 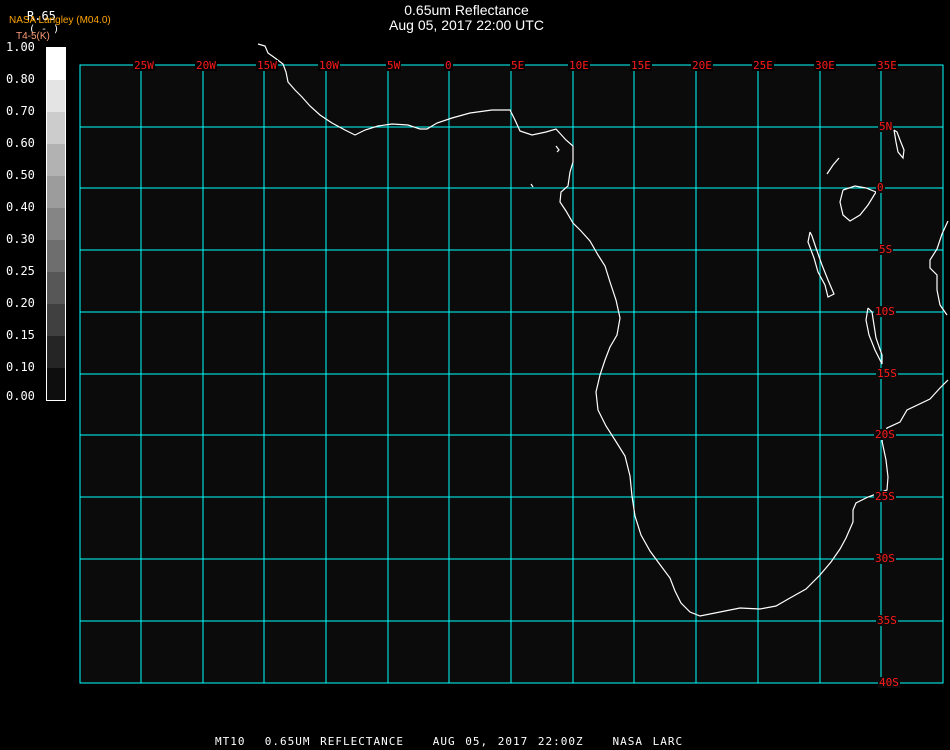 I want to click on latitude-label: 0, so click(x=880, y=187).